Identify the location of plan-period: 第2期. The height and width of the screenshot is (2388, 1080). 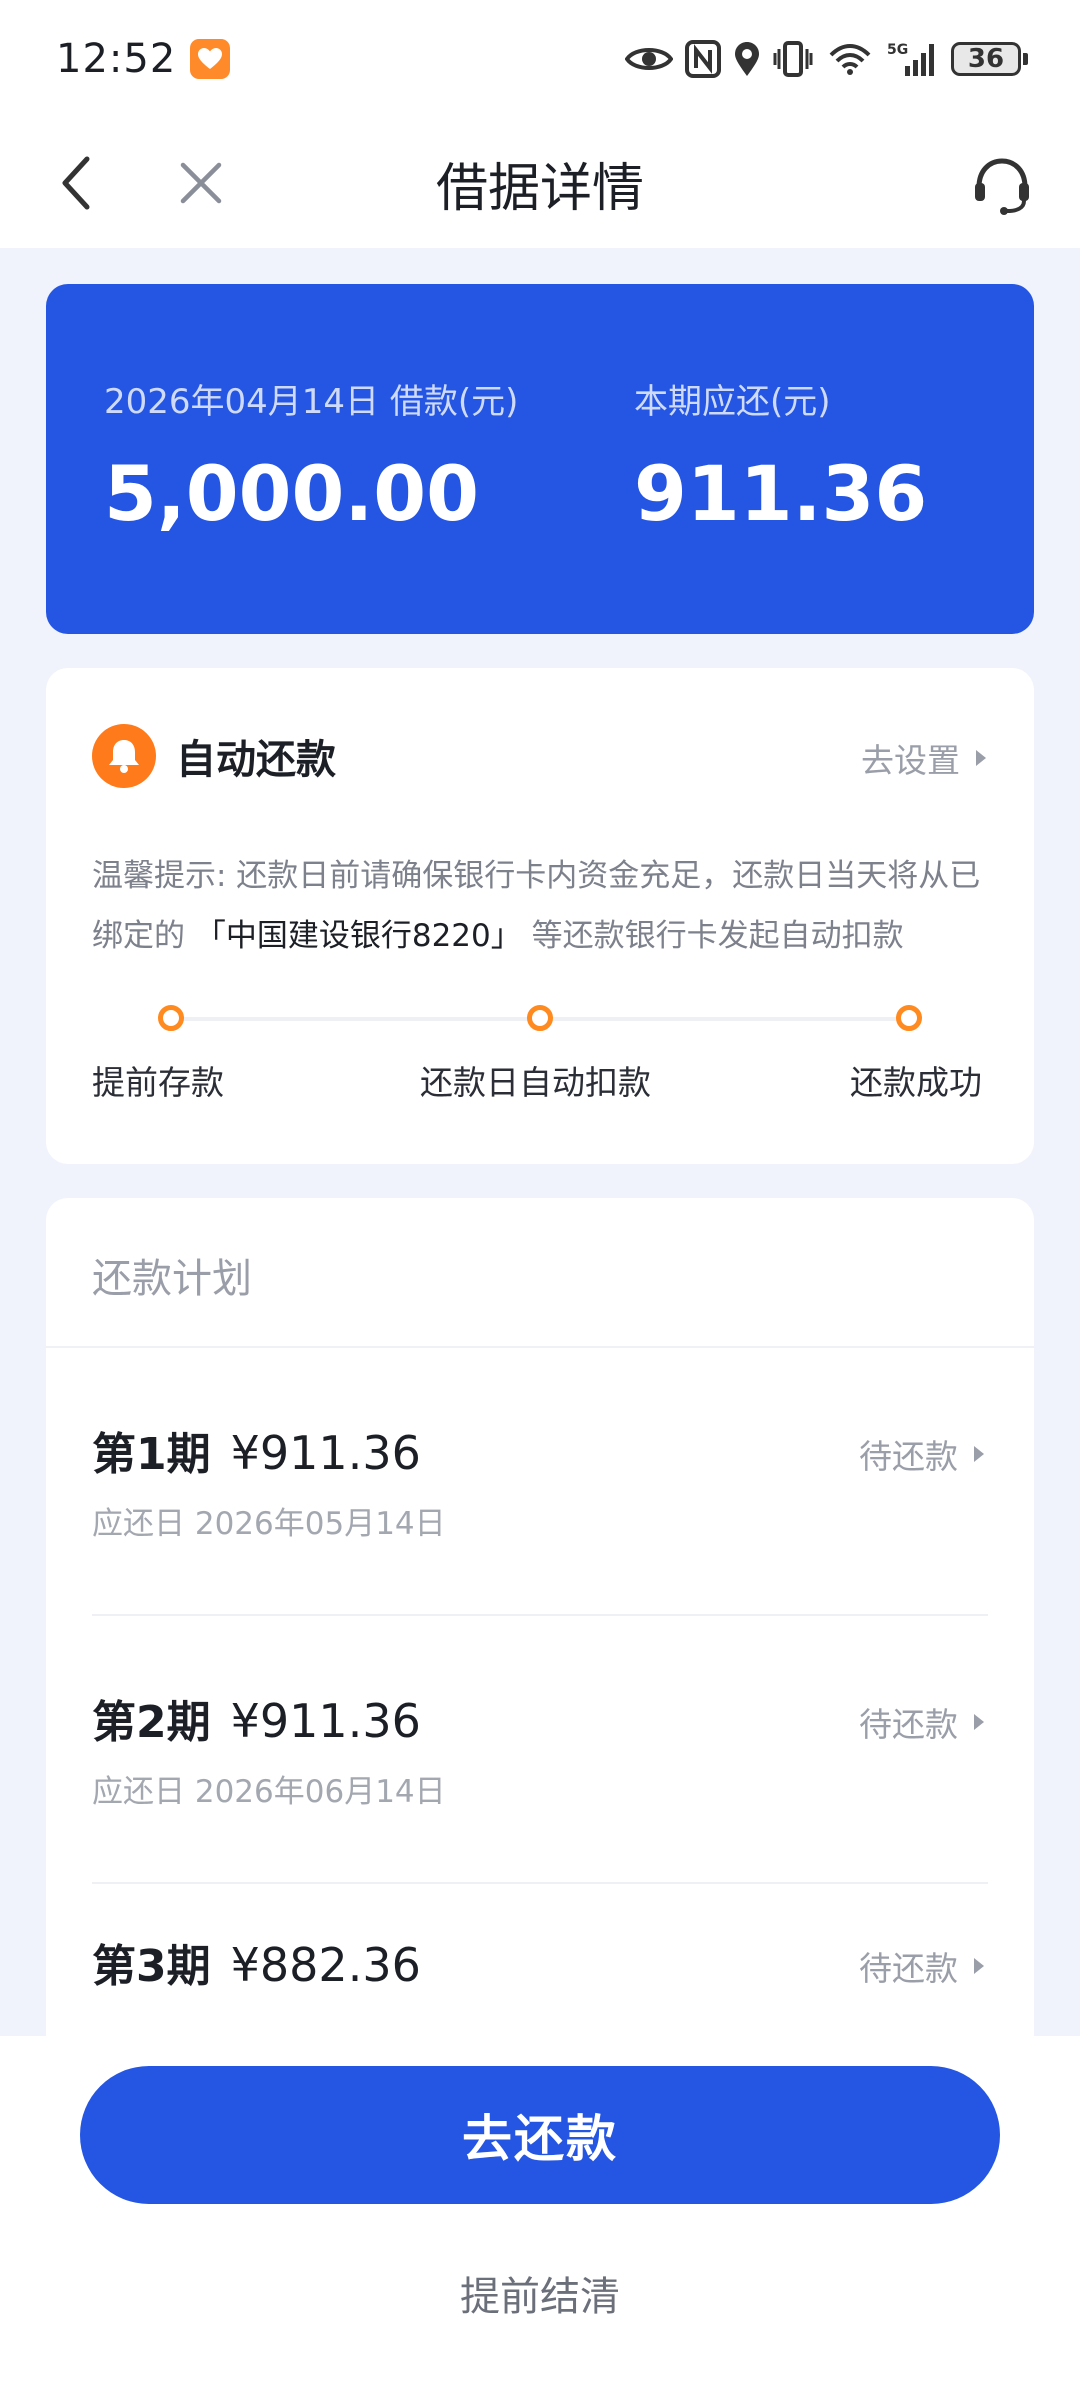
(151, 1722).